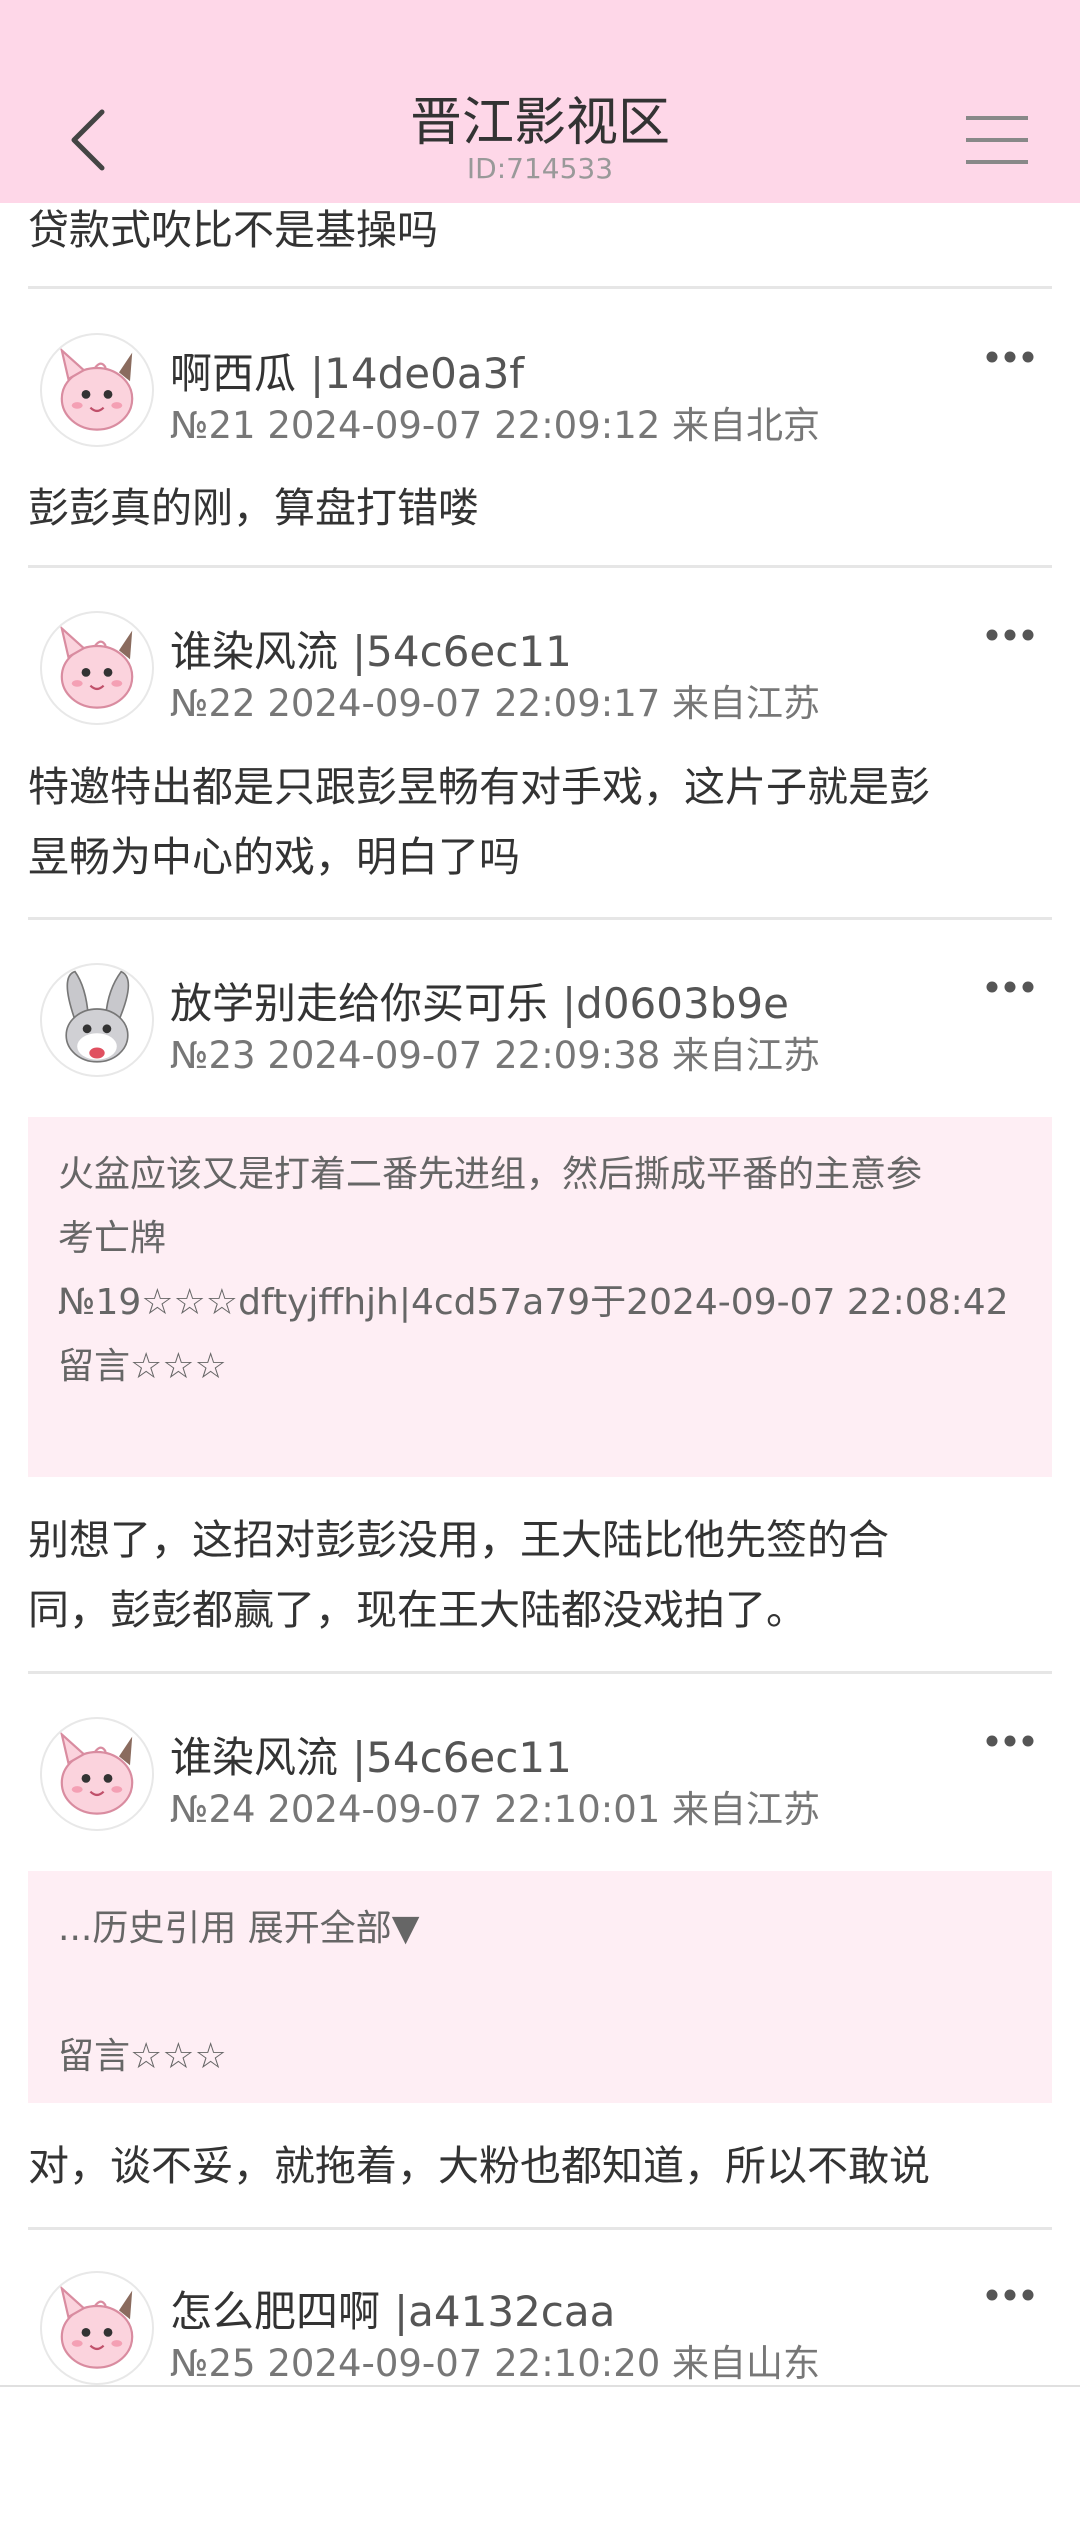  I want to click on hamburger-menu-icon, so click(997, 140).